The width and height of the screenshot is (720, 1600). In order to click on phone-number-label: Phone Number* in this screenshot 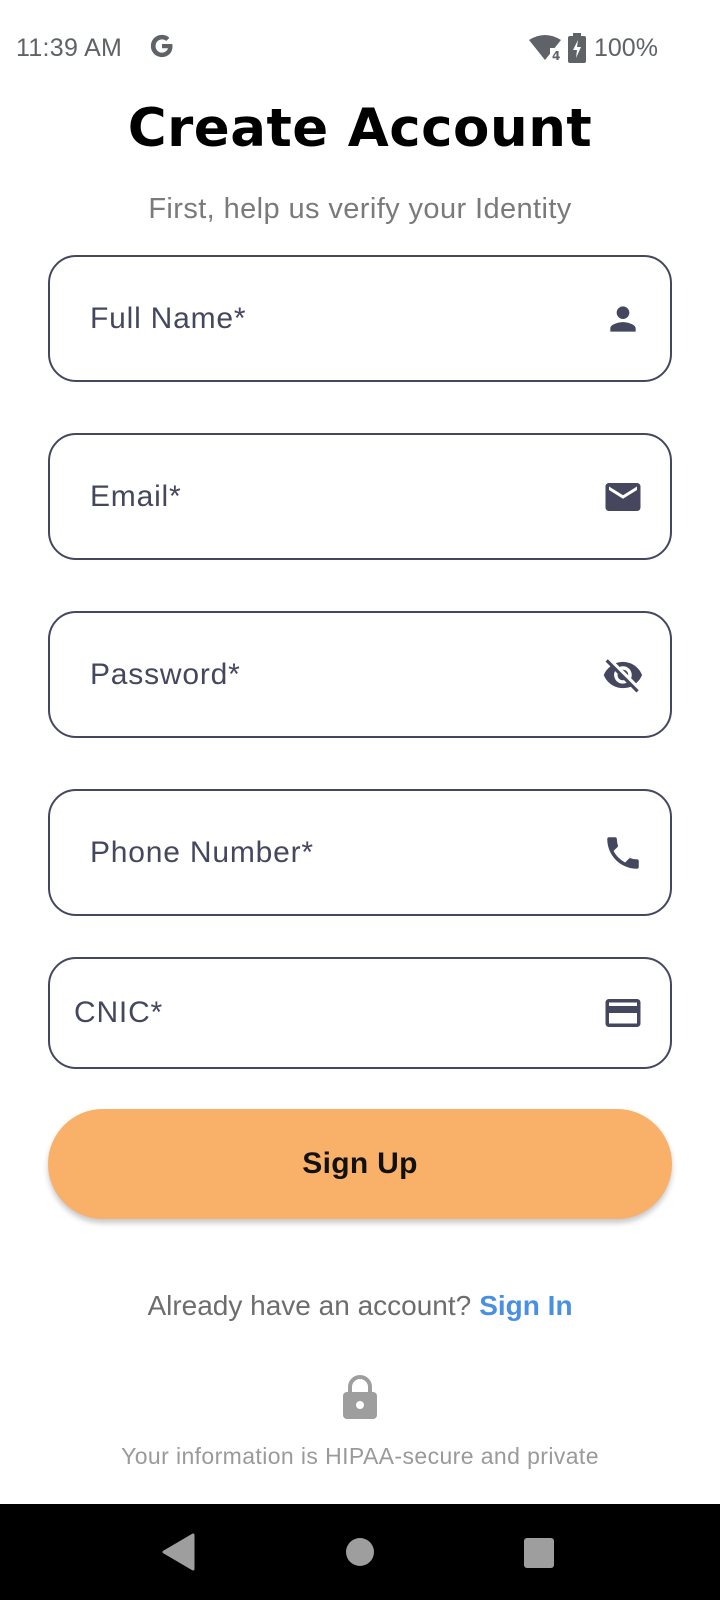, I will do `click(202, 852)`.